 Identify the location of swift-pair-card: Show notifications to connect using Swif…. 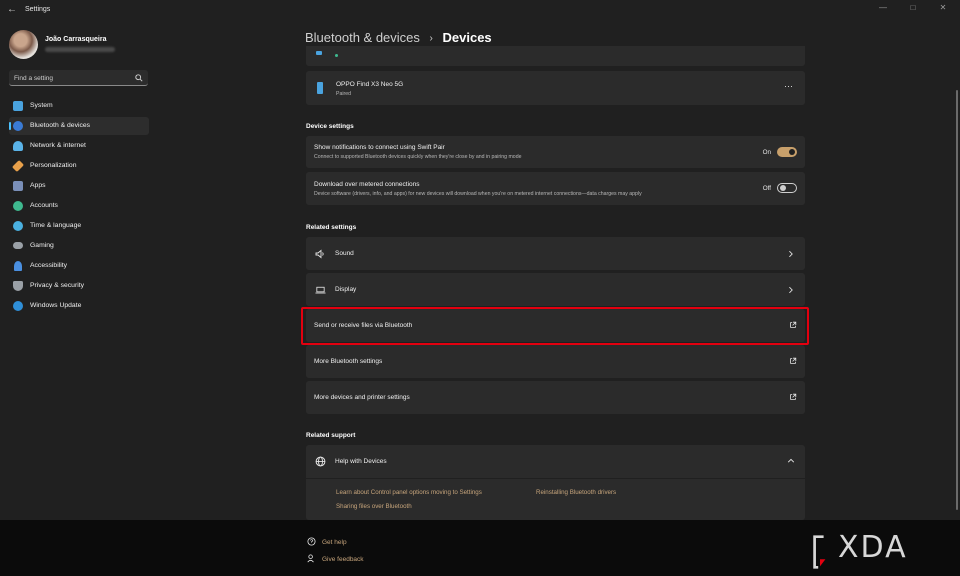
(555, 152).